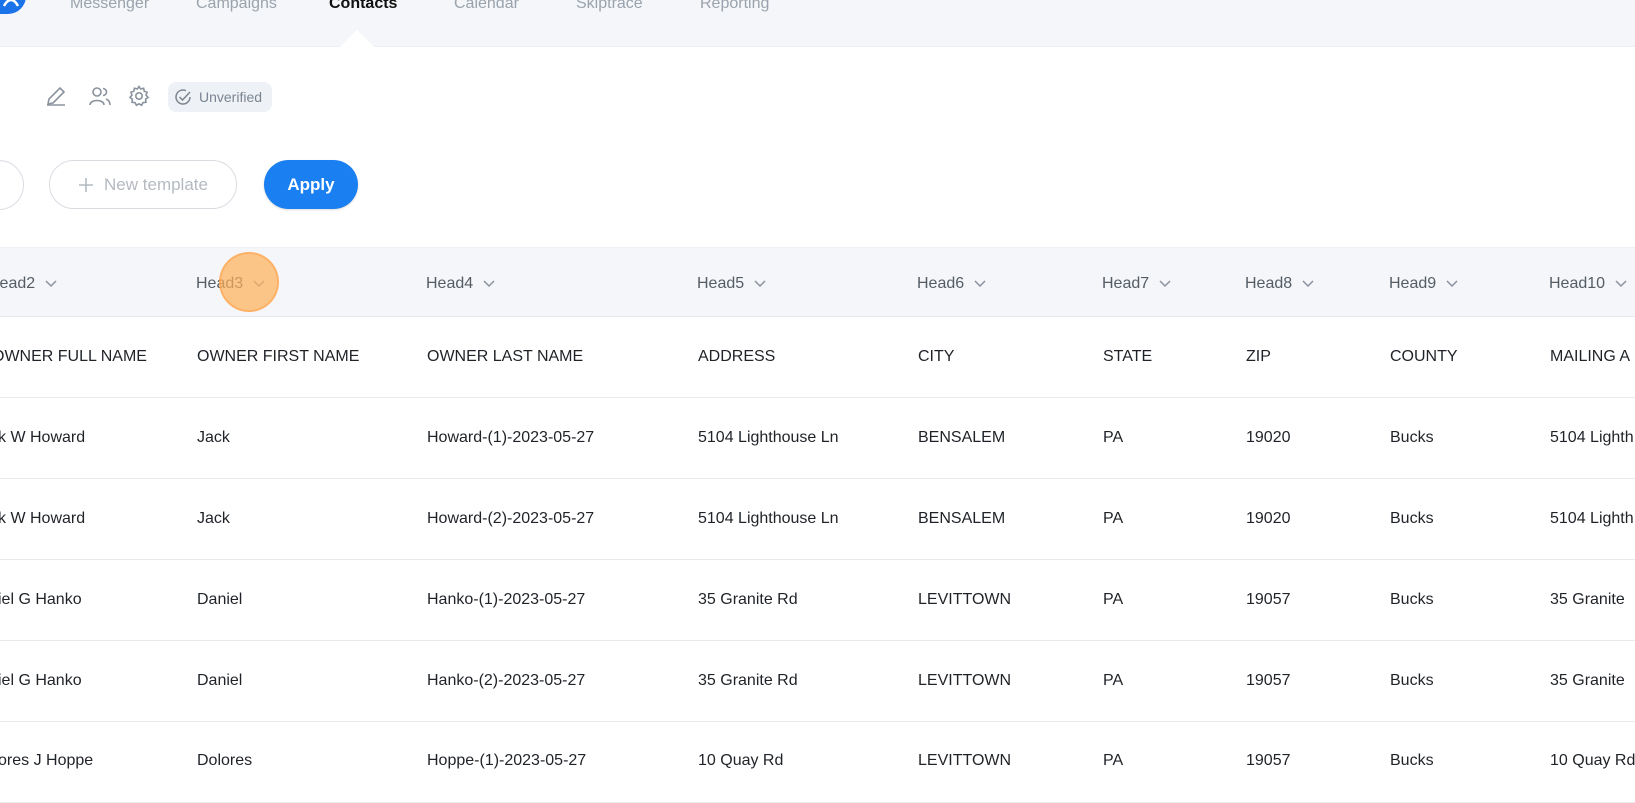 Image resolution: width=1635 pixels, height=803 pixels. I want to click on nav-campaigns: Campaigns, so click(236, 6).